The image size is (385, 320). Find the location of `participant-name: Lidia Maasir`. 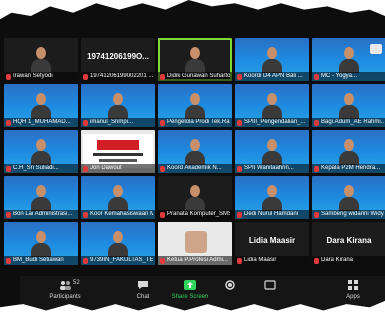

participant-name: Lidia Maasir is located at coordinates (260, 260).